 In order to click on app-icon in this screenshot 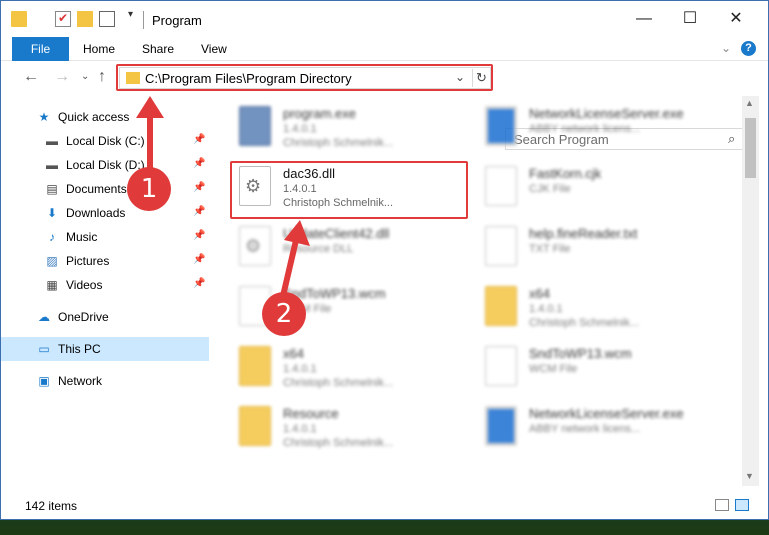, I will do `click(255, 126)`.